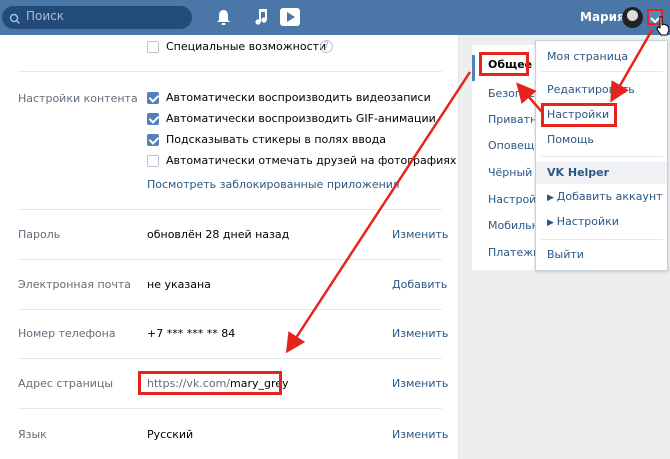 The width and height of the screenshot is (670, 459). What do you see at coordinates (153, 140) in the screenshot?
I see `sticker-hints-checkbox` at bounding box center [153, 140].